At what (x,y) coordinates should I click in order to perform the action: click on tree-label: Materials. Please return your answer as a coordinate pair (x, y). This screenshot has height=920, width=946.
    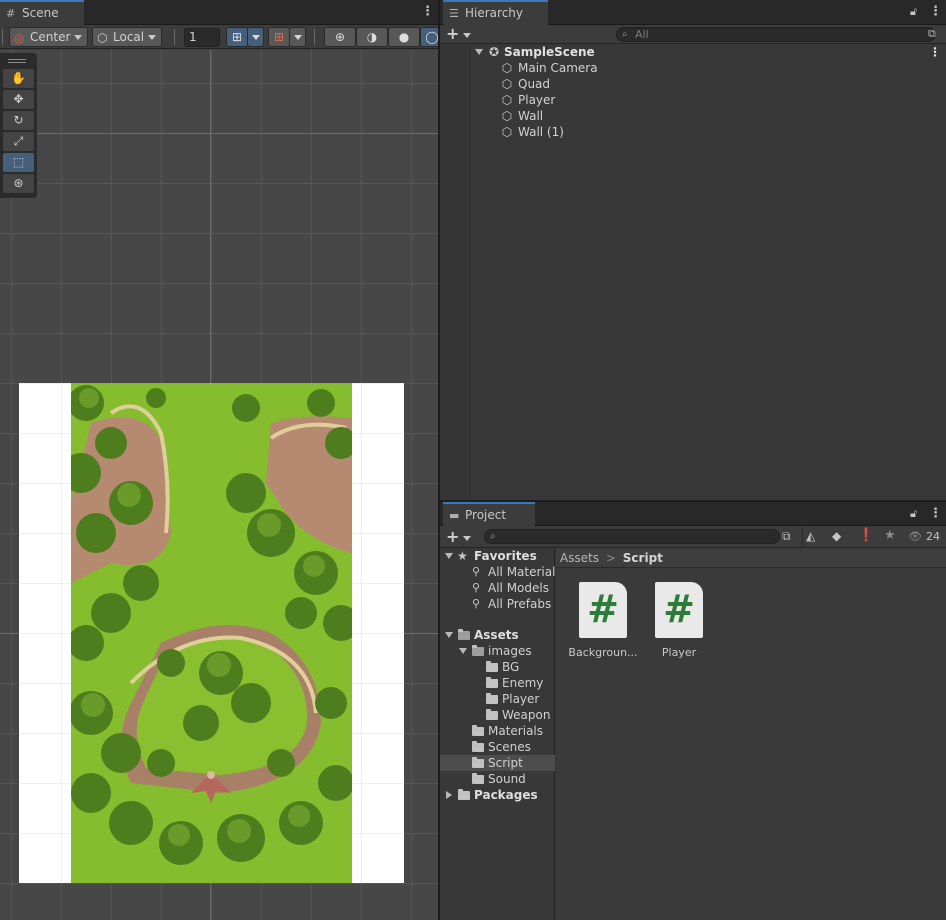
    Looking at the image, I should click on (516, 731).